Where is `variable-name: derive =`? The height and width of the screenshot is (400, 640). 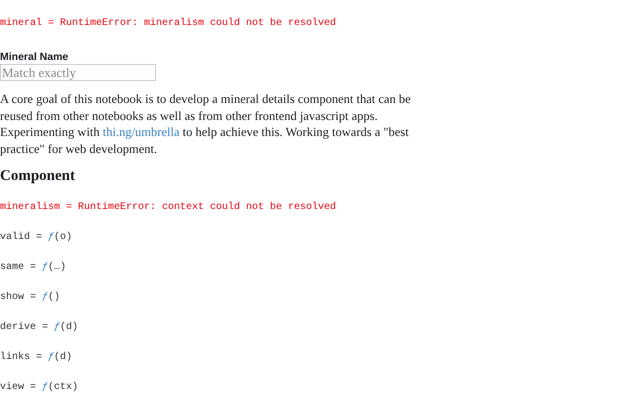 variable-name: derive = is located at coordinates (25, 327).